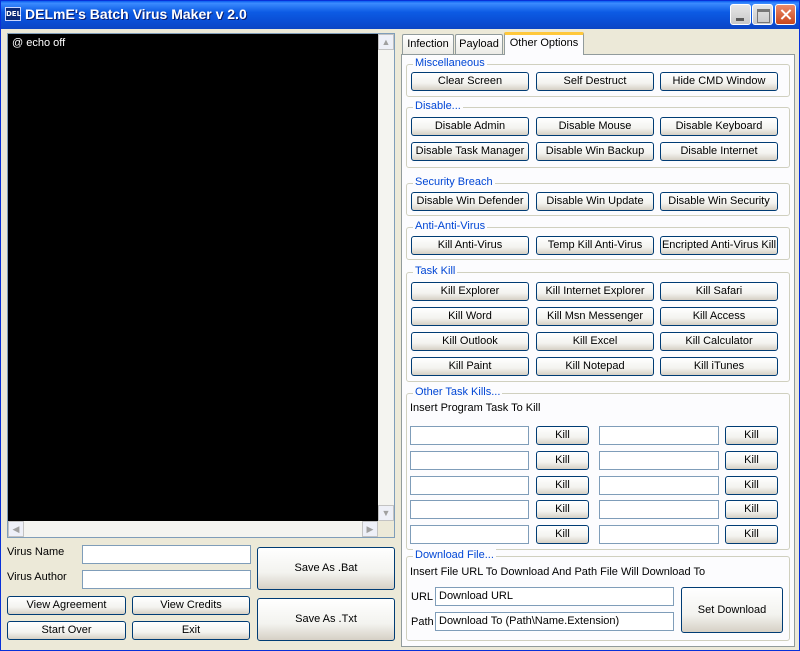  What do you see at coordinates (428, 44) in the screenshot?
I see `tab-infection: Infection` at bounding box center [428, 44].